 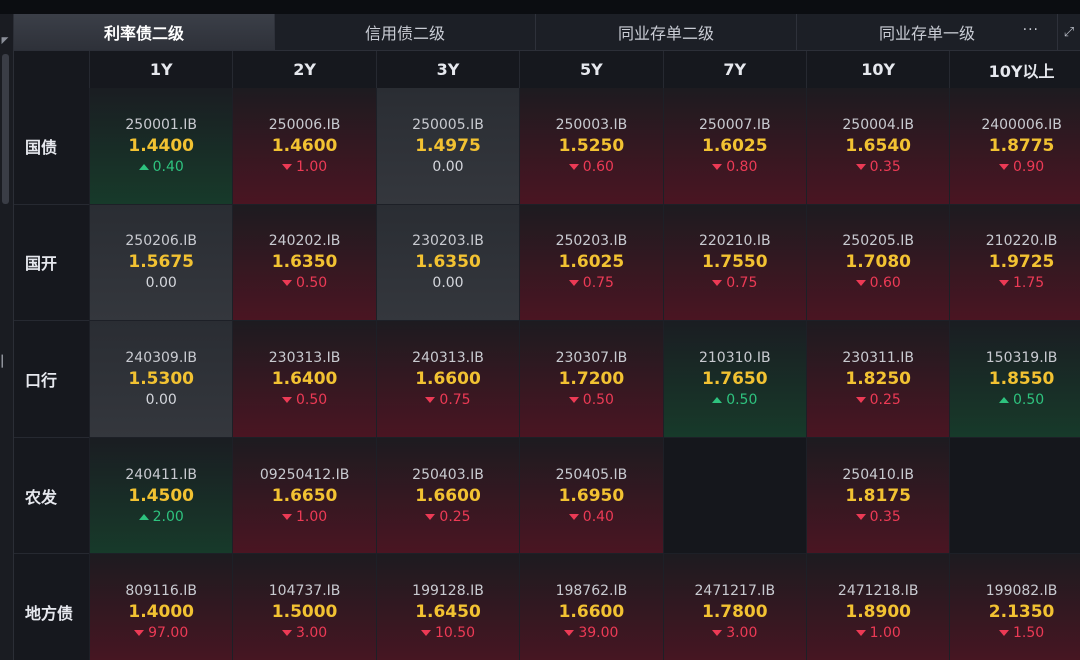 What do you see at coordinates (878, 146) in the screenshot?
I see `quote-cell: 250004.IB 1.6540 0.35` at bounding box center [878, 146].